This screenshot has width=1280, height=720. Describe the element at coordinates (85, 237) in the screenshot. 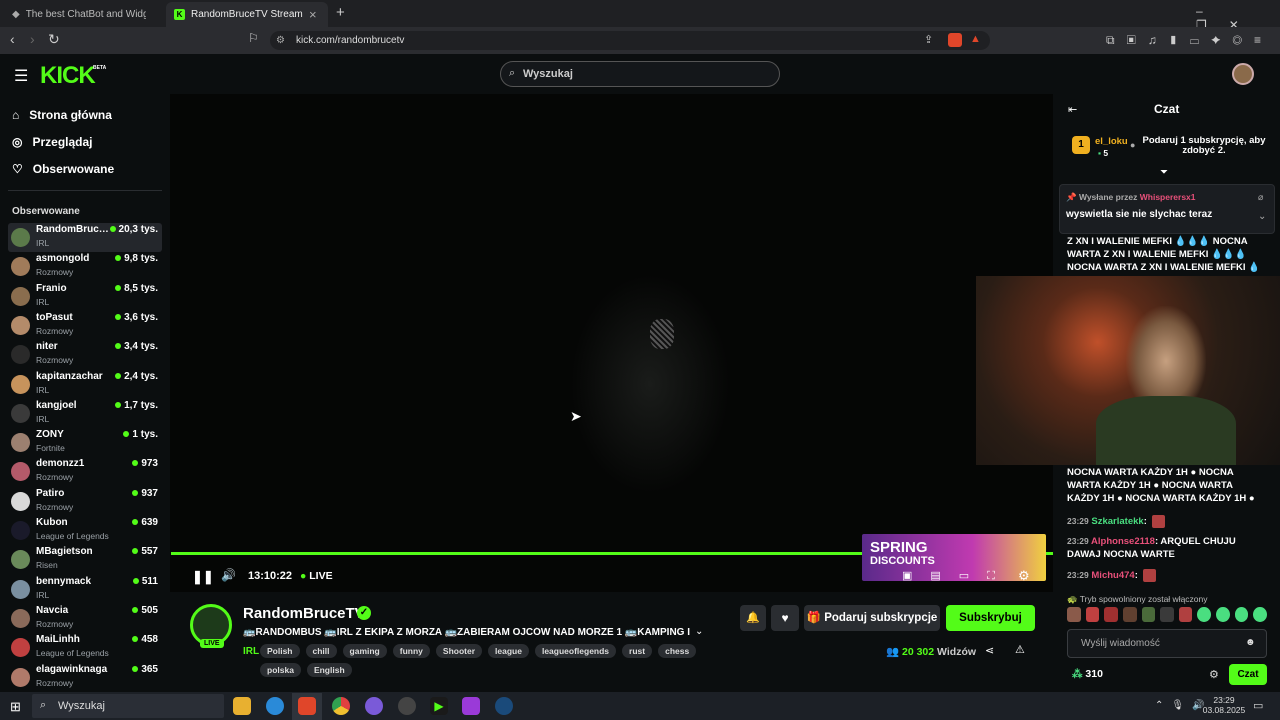

I see `followed-channel-item: RandomBruce... IRL 20,3 tys.` at that location.